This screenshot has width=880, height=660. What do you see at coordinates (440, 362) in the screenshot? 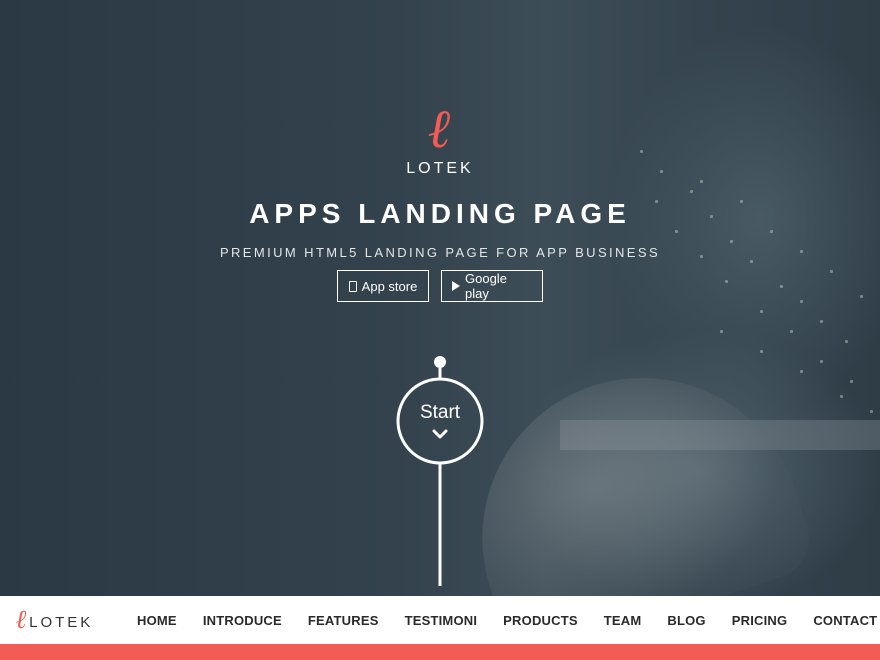
I see `start-top-dot` at bounding box center [440, 362].